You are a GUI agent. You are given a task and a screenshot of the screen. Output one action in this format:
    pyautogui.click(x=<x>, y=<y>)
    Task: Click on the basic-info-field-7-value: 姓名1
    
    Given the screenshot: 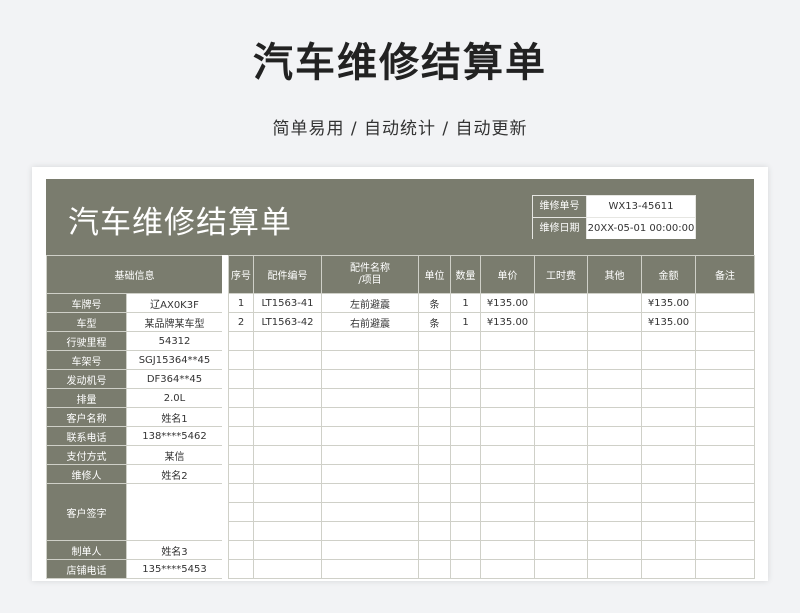 What is the action you would take?
    pyautogui.click(x=174, y=417)
    